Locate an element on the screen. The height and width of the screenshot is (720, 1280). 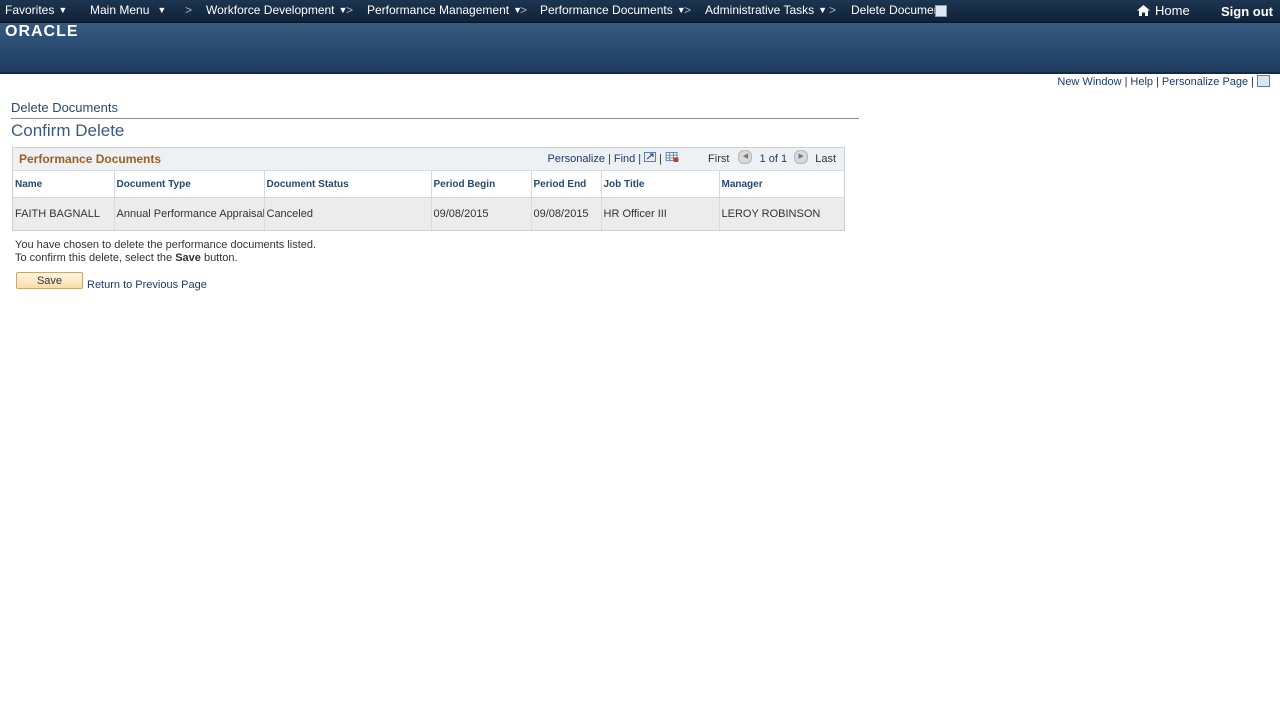
column-header-document-status: Document Status is located at coordinates (348, 184).